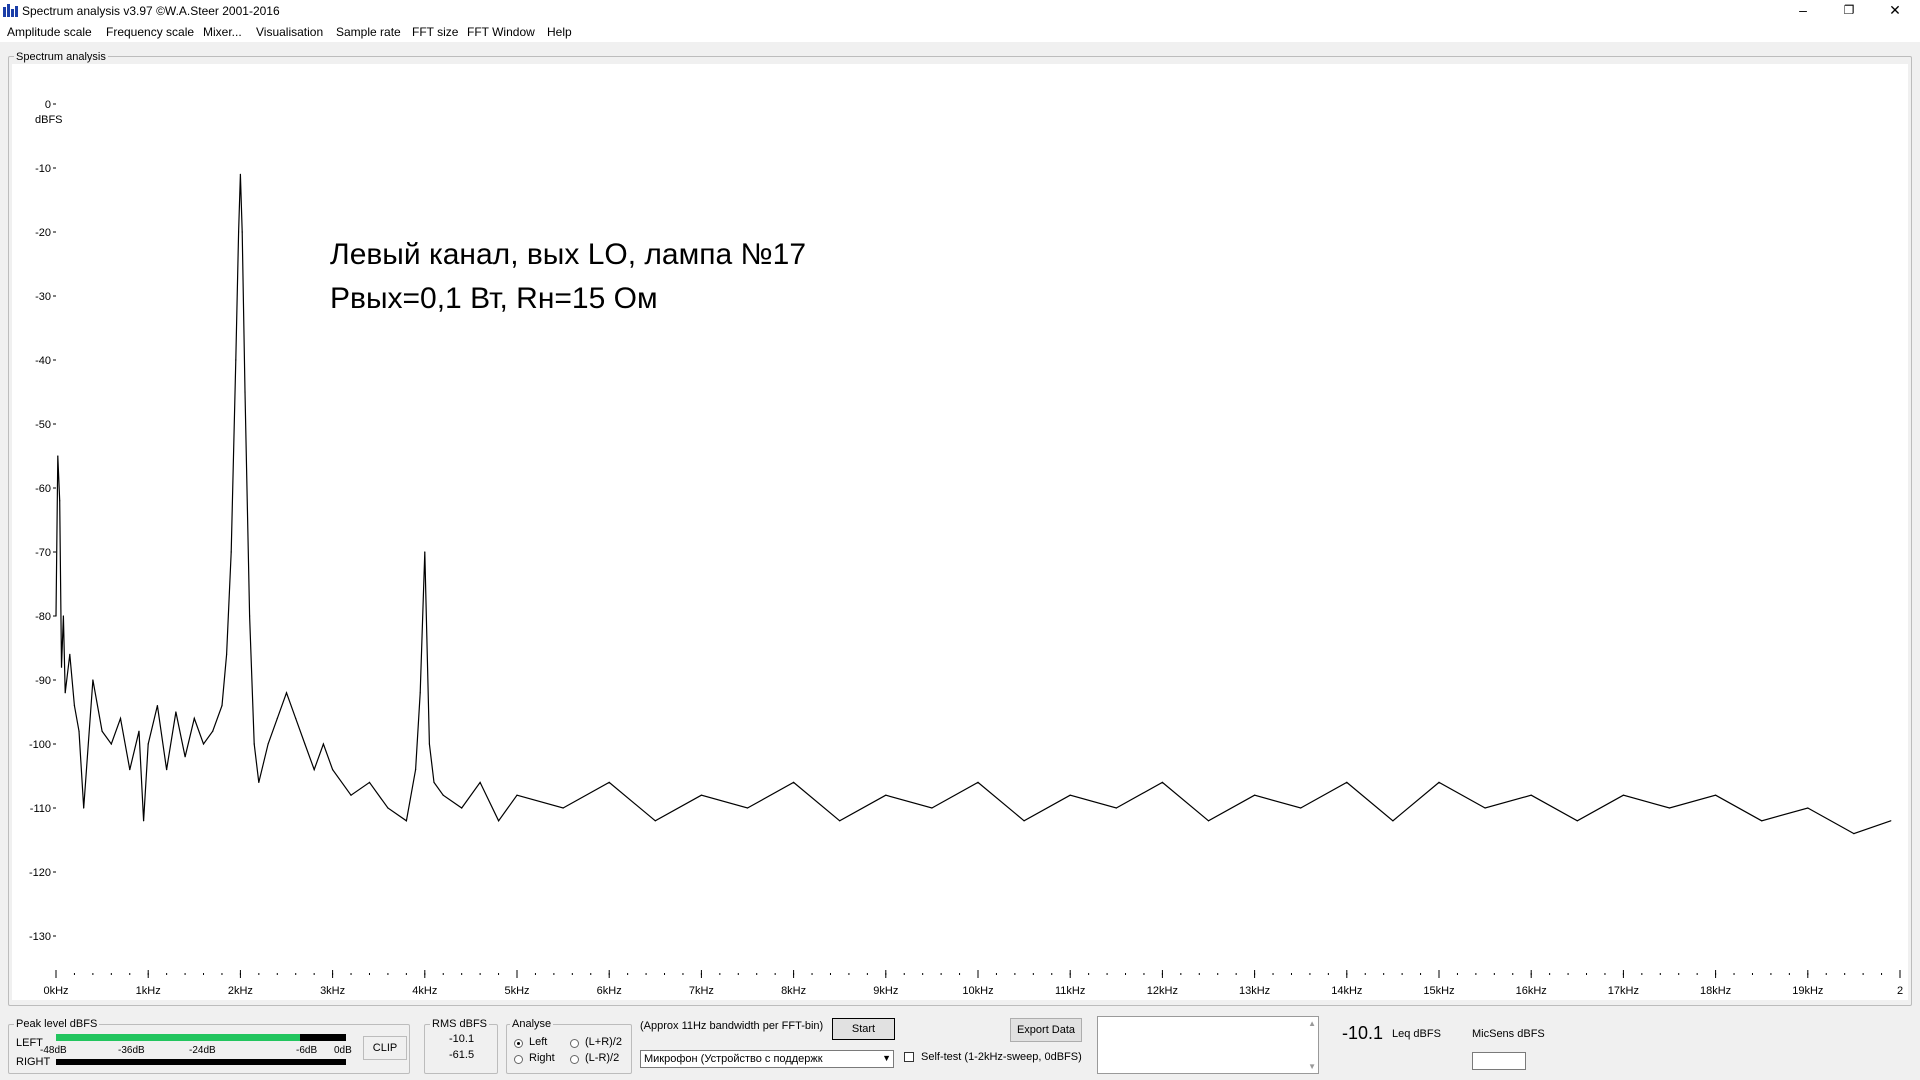 Image resolution: width=1920 pixels, height=1080 pixels. Describe the element at coordinates (289, 32) in the screenshot. I see `menu-visualisation: Visualisation` at that location.